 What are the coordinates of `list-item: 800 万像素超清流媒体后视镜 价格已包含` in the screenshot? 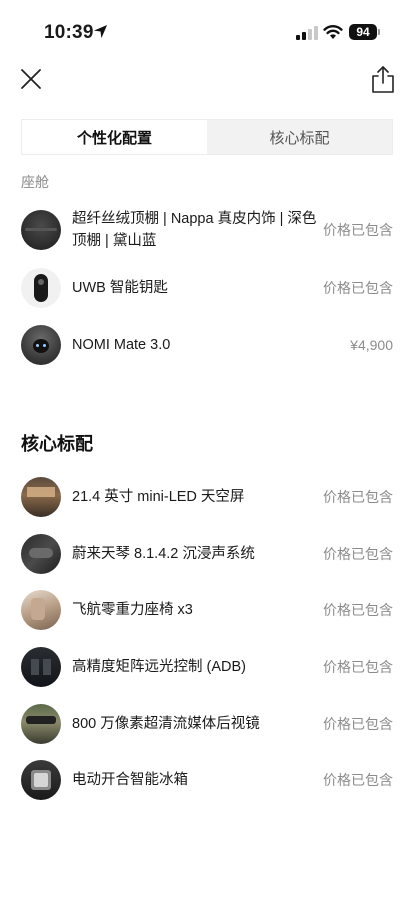 It's located at (207, 724).